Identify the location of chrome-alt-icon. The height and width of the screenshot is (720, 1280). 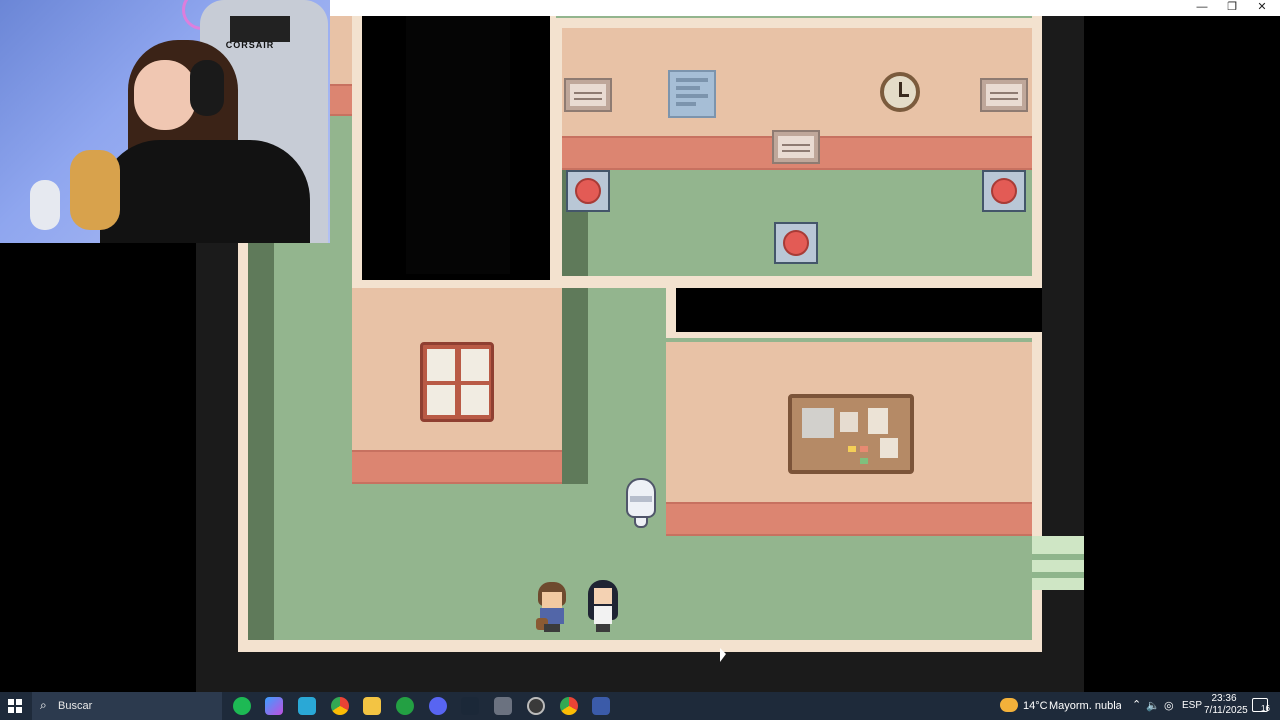
(569, 706).